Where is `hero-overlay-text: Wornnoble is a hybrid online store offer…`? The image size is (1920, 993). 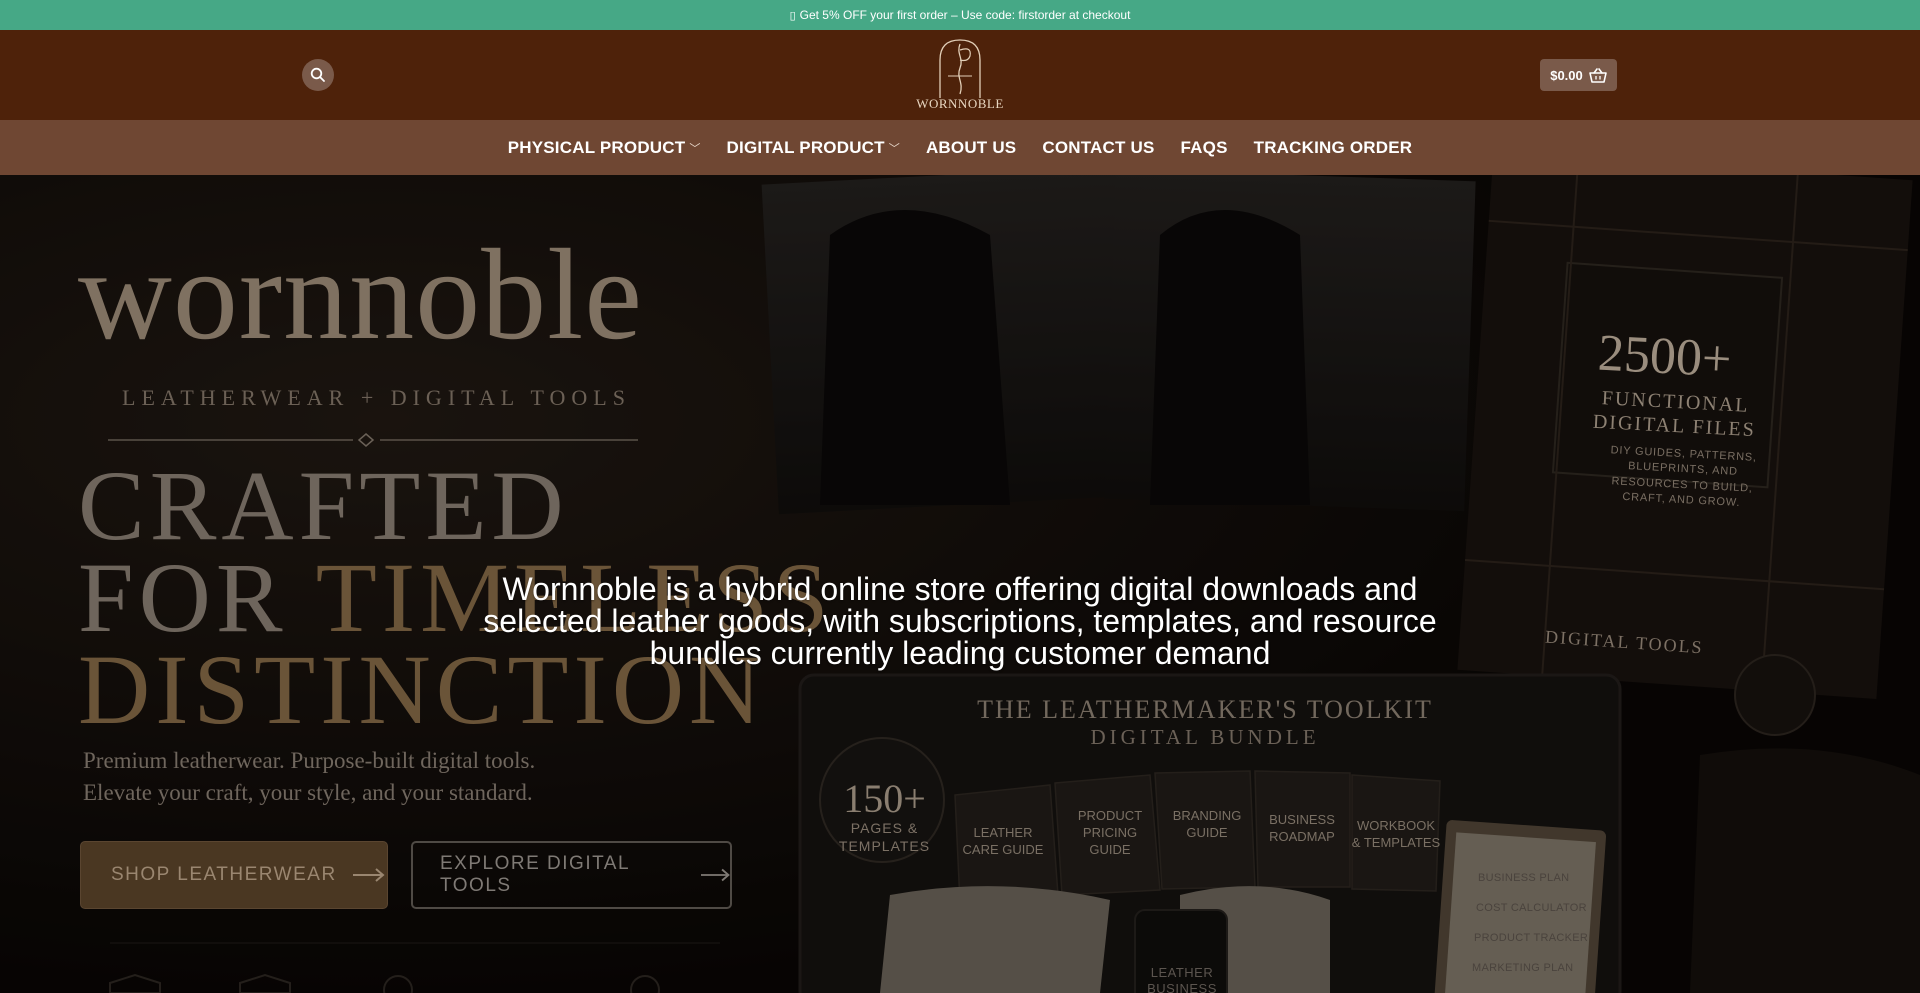 hero-overlay-text: Wornnoble is a hybrid online store offer… is located at coordinates (960, 621).